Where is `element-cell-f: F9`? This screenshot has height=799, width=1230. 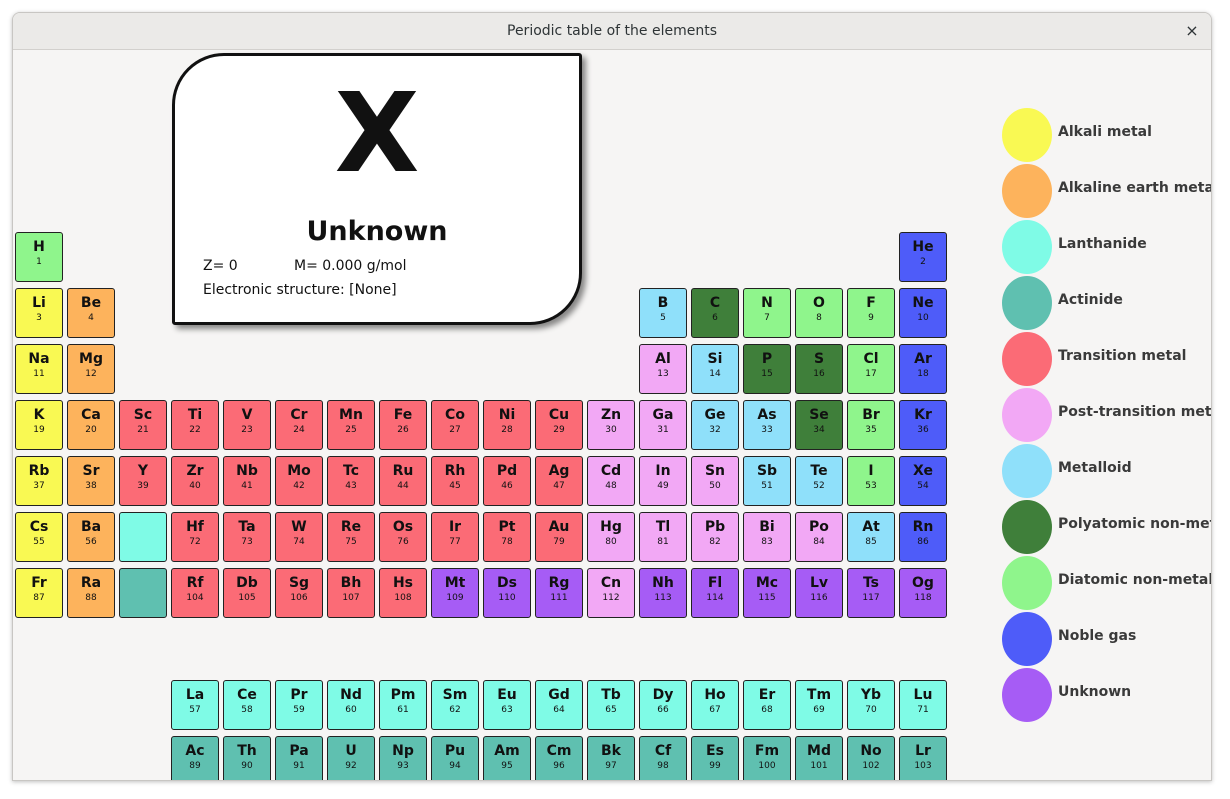 element-cell-f: F9 is located at coordinates (871, 313).